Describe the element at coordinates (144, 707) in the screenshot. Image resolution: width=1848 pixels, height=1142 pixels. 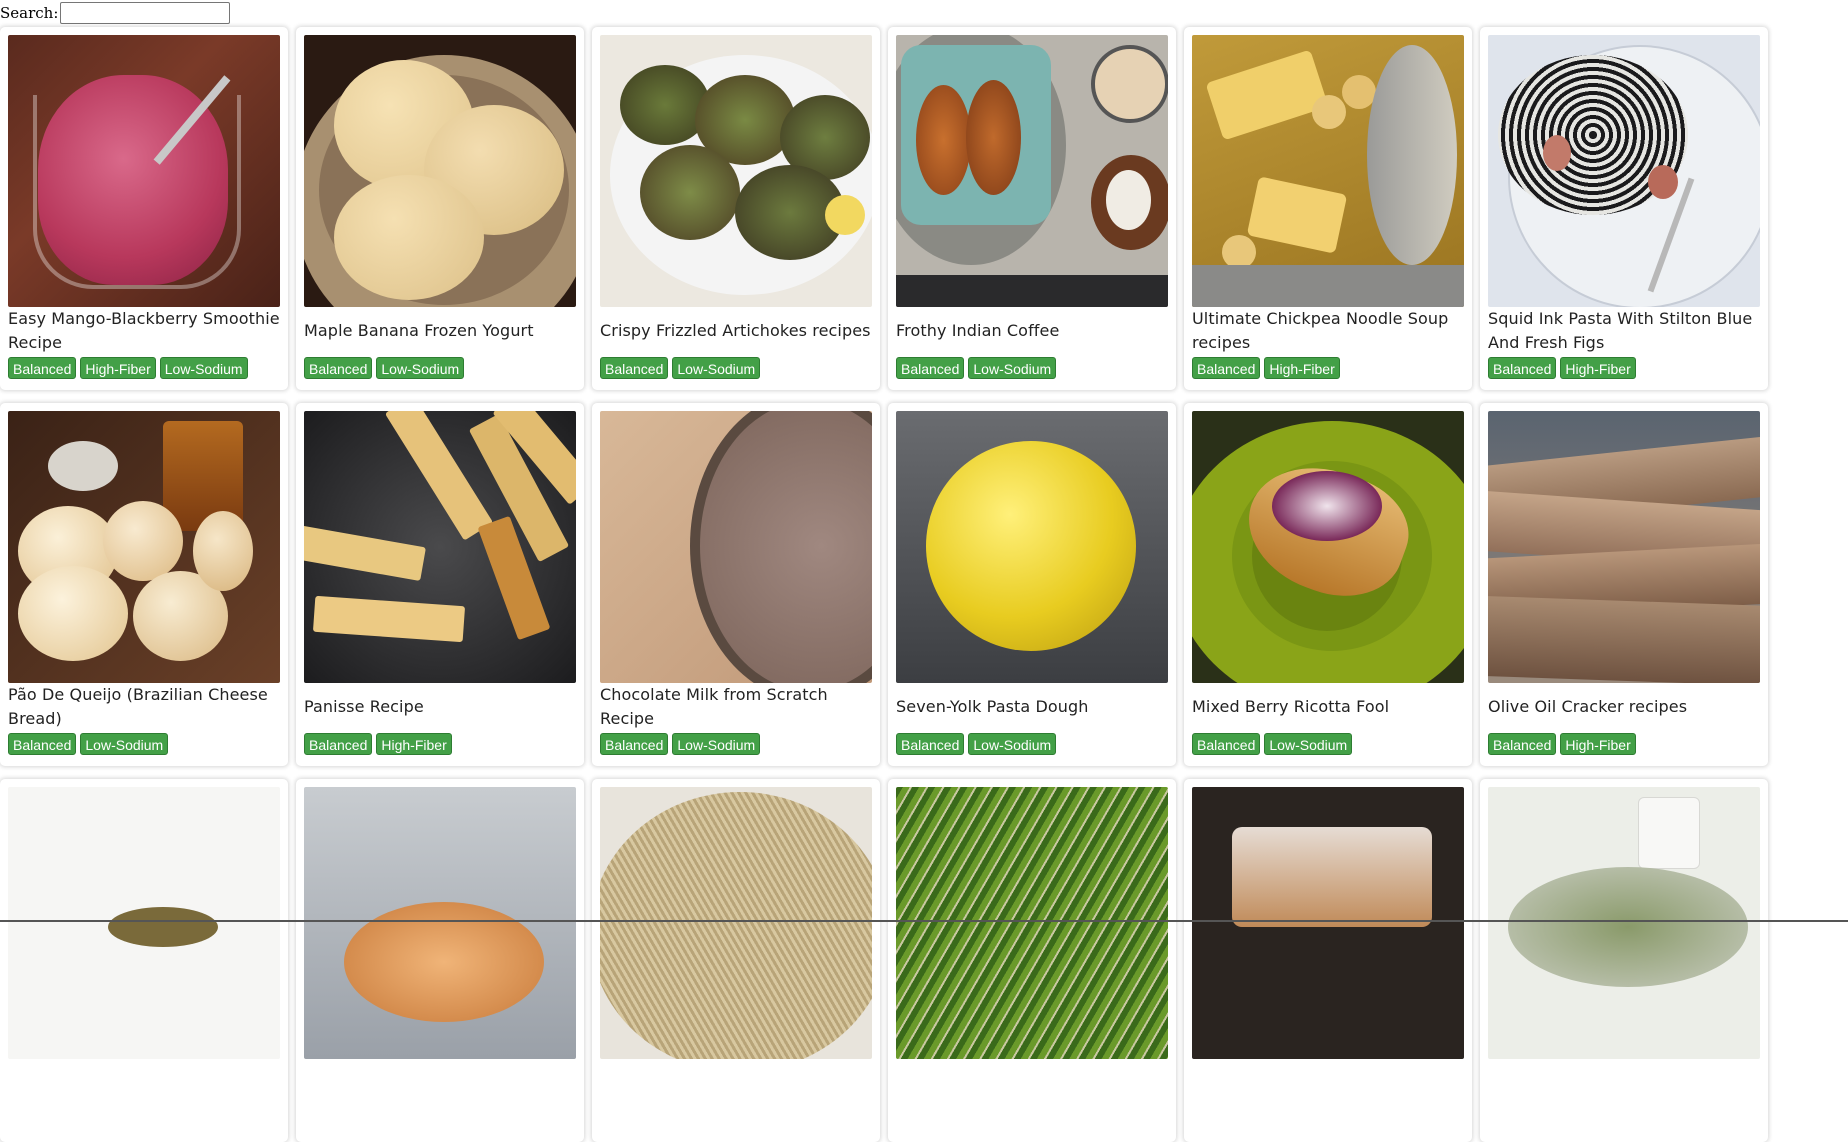
I see `recipe-title: Pão De Queijo (Brazilian Cheese Bread)` at that location.